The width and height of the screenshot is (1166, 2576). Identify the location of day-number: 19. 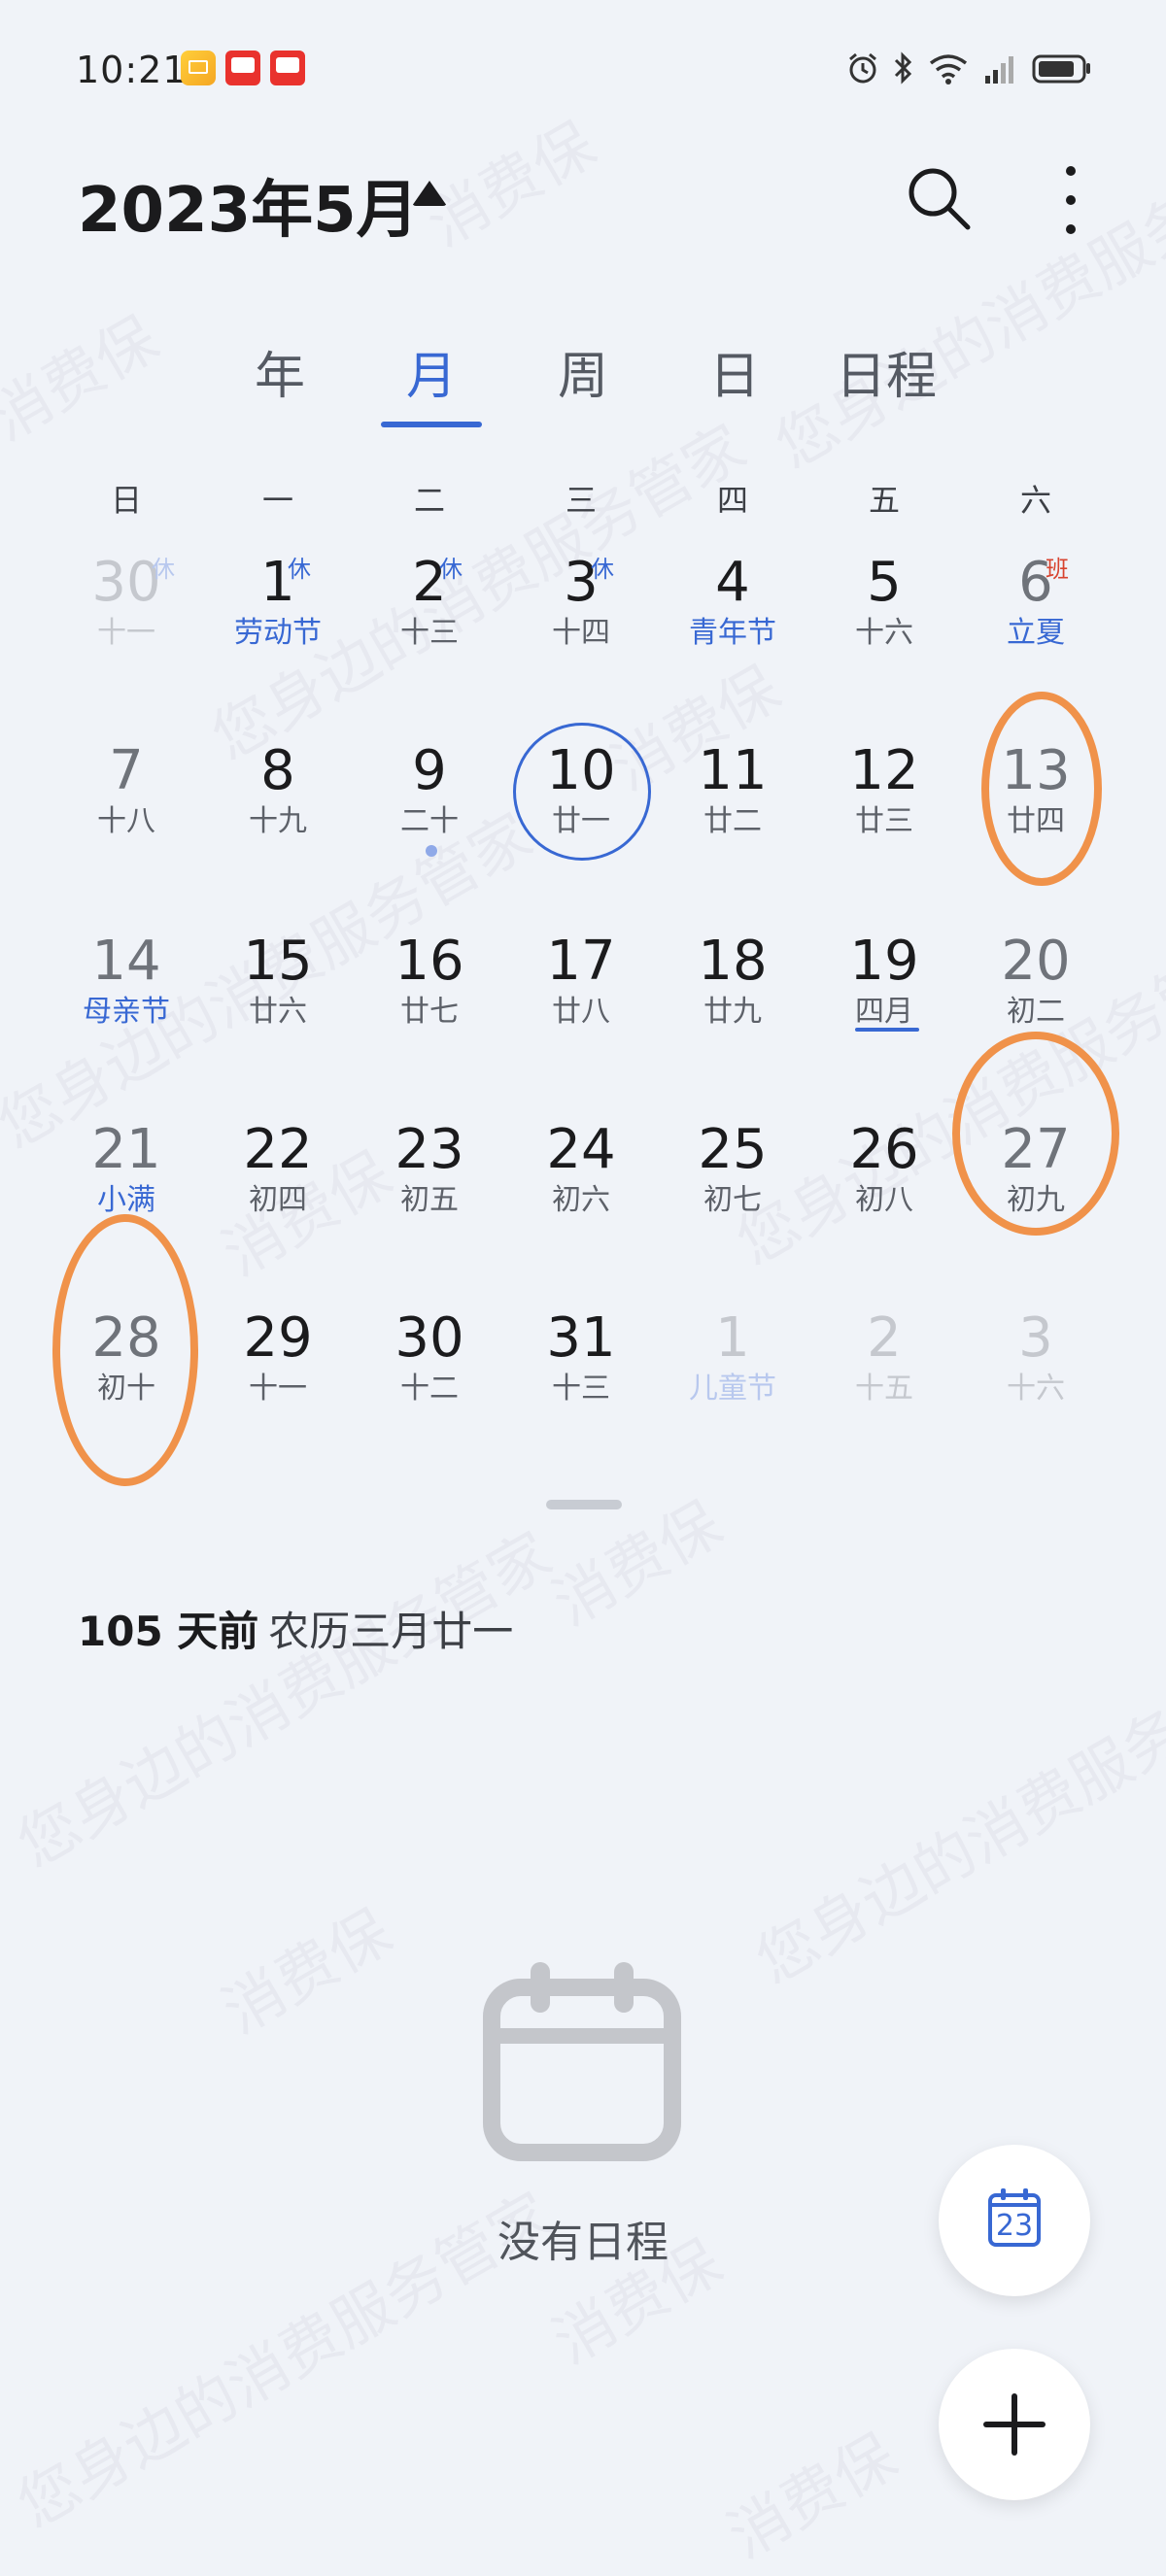
(884, 961).